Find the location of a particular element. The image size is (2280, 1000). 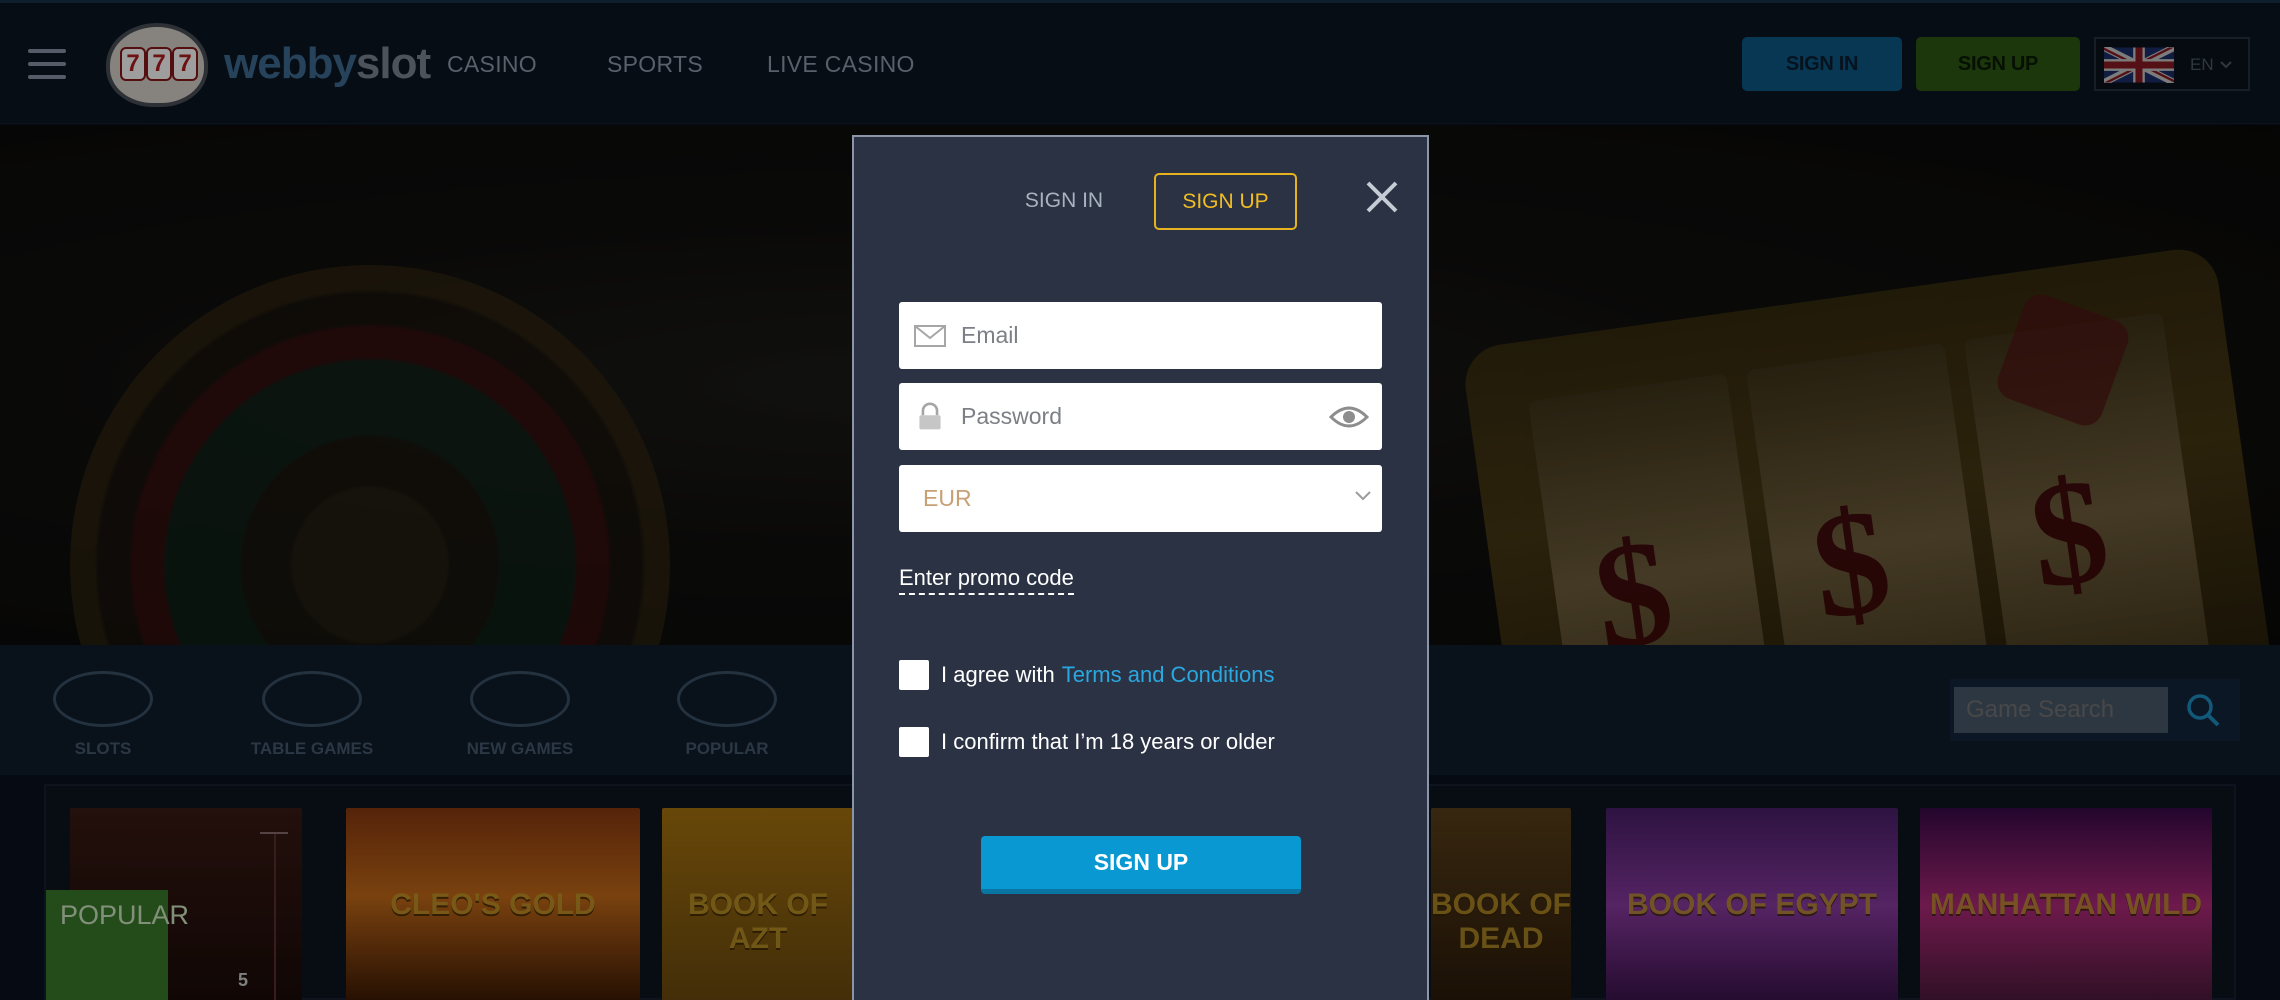

password-placeholder: Password is located at coordinates (1011, 416).